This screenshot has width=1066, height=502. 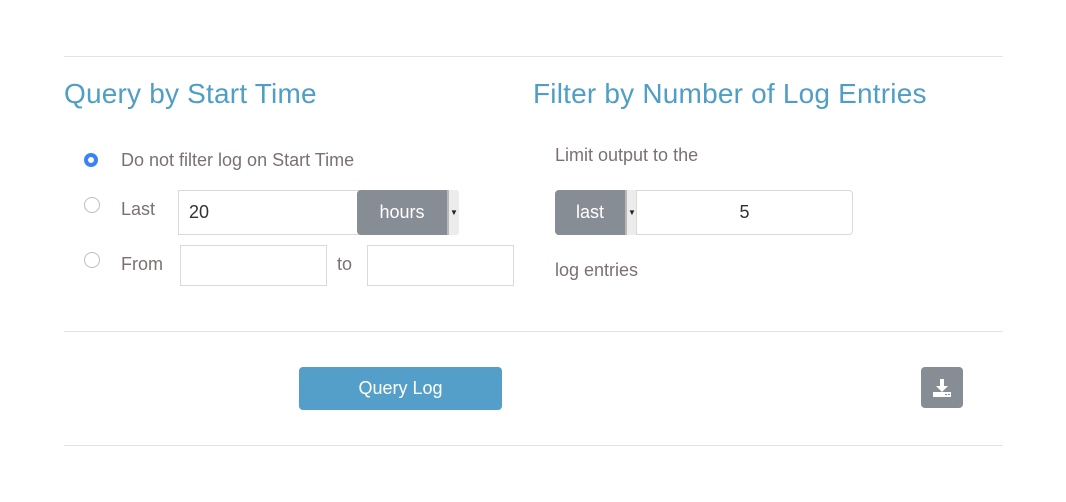 What do you see at coordinates (269, 212) in the screenshot?
I see `last-value-input: 20` at bounding box center [269, 212].